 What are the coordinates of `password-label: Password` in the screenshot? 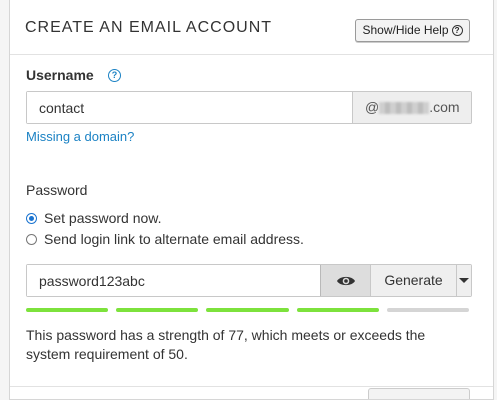 It's located at (57, 190).